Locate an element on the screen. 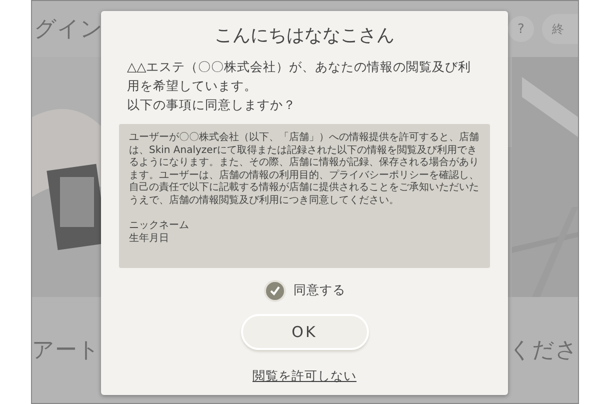  terms-text: ユーザーが〇〇株式会社（以下、「店舗」）への情報提供を許可すると、店舗は、Skin Analyzerにて取得または記録された以下の情報を閲覧及び利用できるようになります。また、その際、店舗に情報が記録、保存される場合があります。ユーザーは、店舗の情報の利用目的、プライバシーポリシーを確認し、自己の責任で以下に記載する情報が店舗に提供されることをご承知いただいたうえで、店舗の情報閲覧及び利用につき同意してください。 is located at coordinates (304, 169).